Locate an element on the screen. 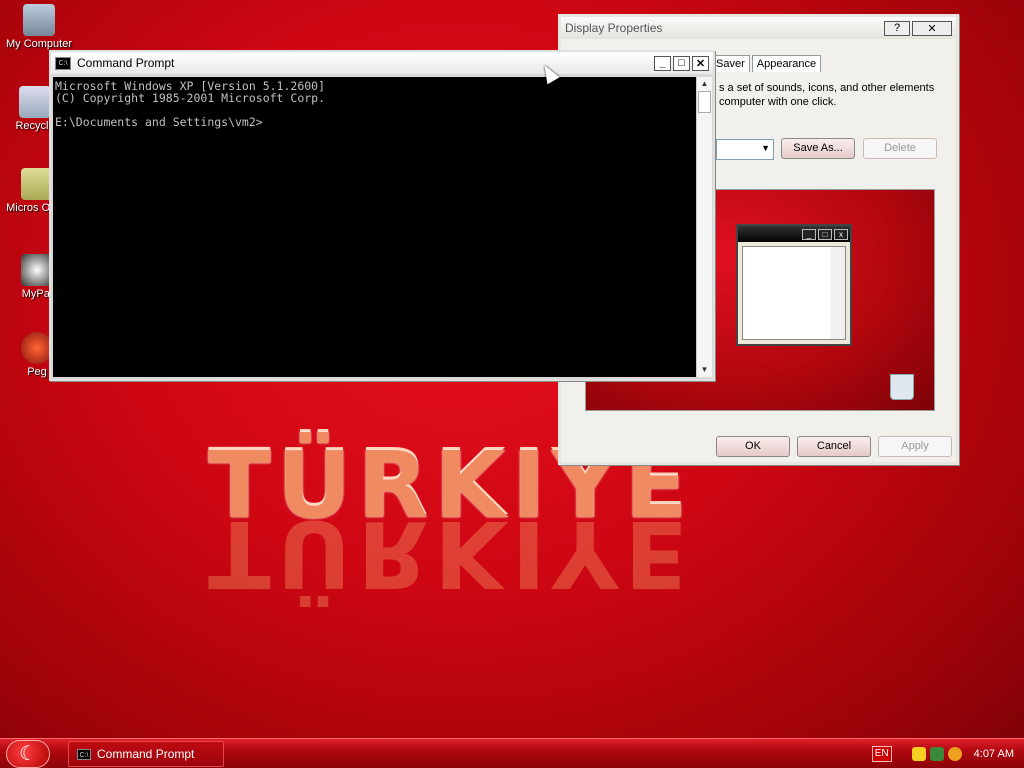 The height and width of the screenshot is (768, 1024). wallpaper-title-reflection: TÜRKIYE is located at coordinates (451, 553).